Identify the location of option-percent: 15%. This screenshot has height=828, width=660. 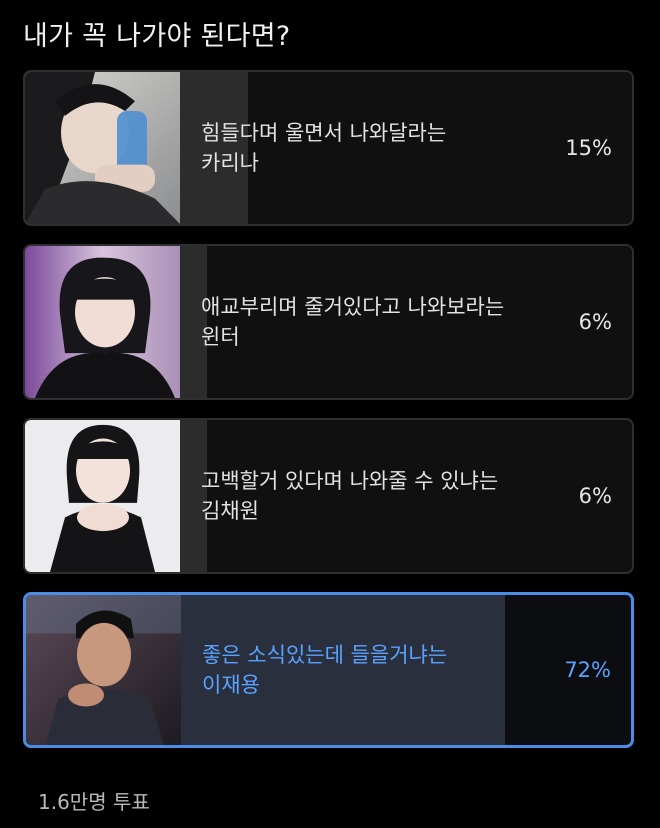
(588, 148).